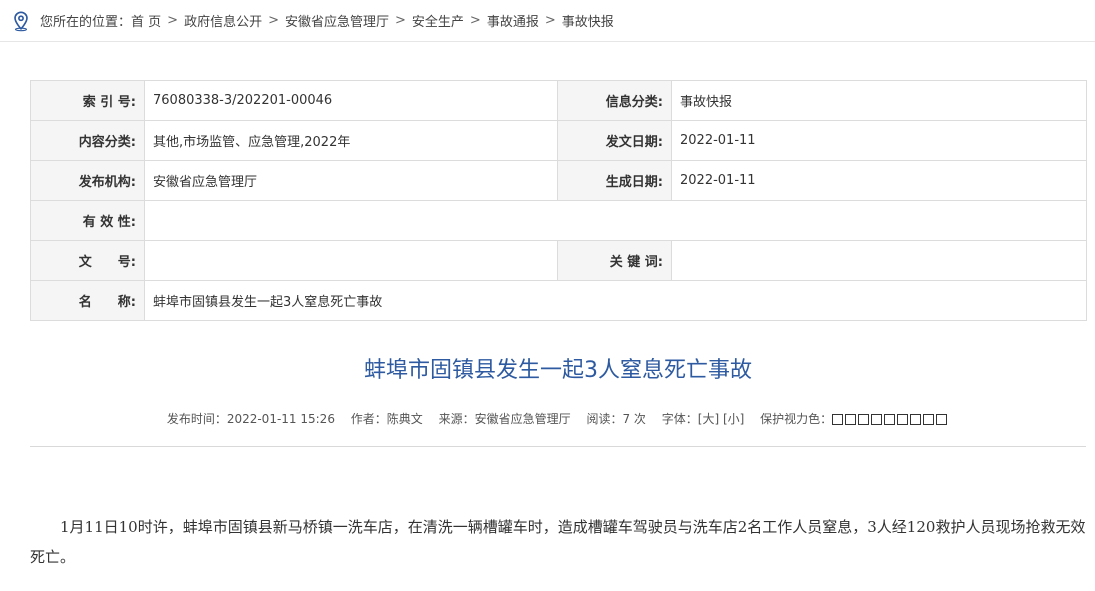 Image resolution: width=1095 pixels, height=591 pixels. I want to click on breadcrumb-gov-info: 政府信息公开, so click(223, 20).